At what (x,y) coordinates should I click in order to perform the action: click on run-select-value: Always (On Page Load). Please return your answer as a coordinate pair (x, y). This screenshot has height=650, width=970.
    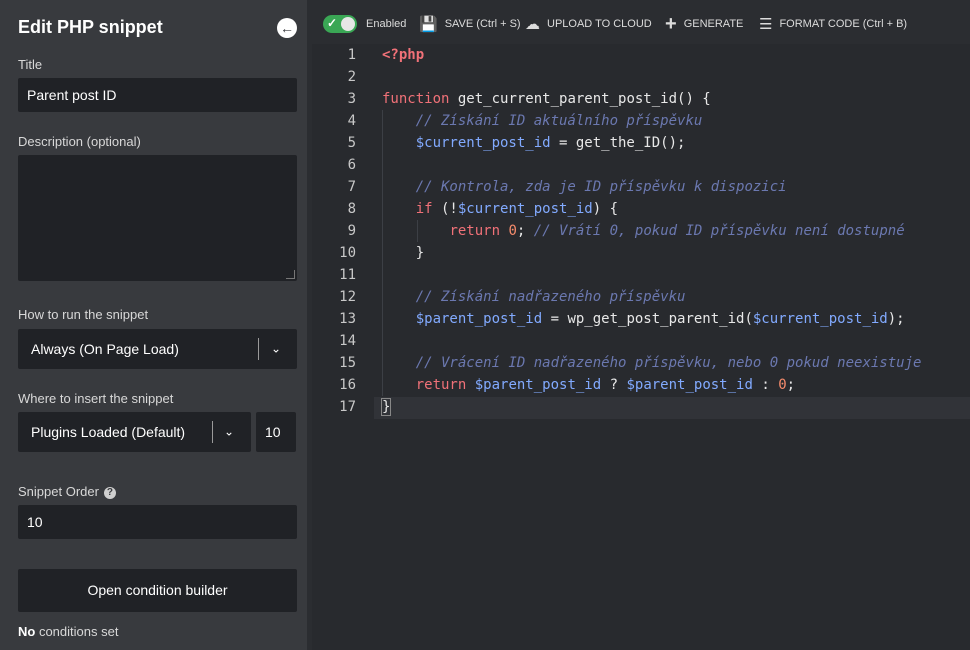
    Looking at the image, I should click on (105, 349).